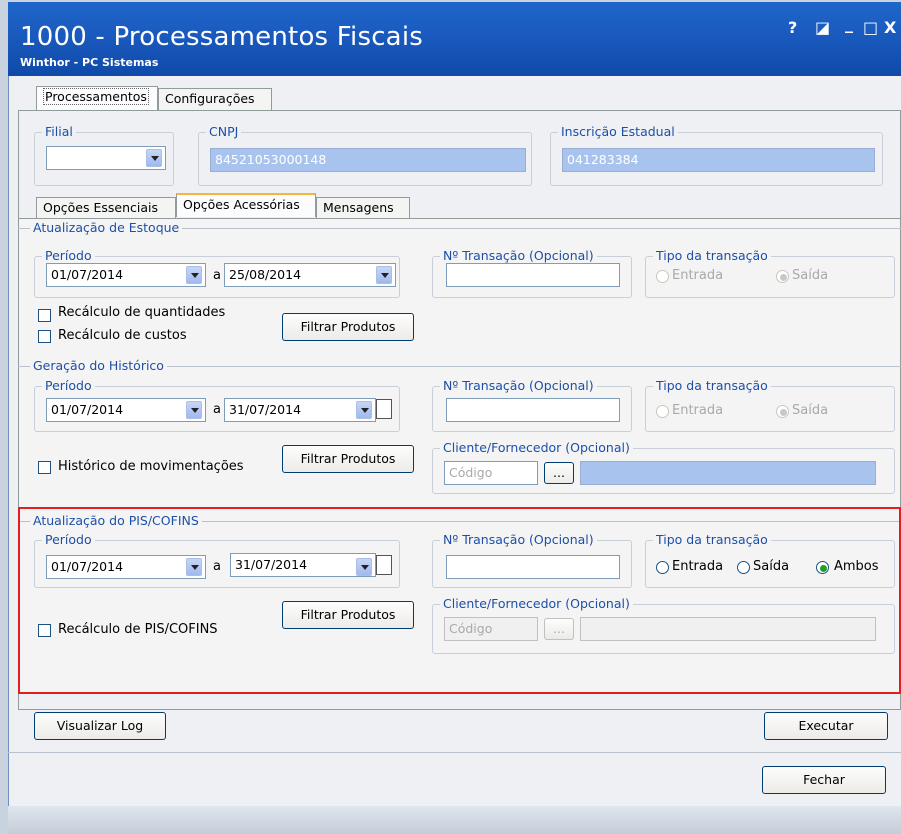  What do you see at coordinates (300, 410) in the screenshot?
I see `historico-date-to: 31/07/2014` at bounding box center [300, 410].